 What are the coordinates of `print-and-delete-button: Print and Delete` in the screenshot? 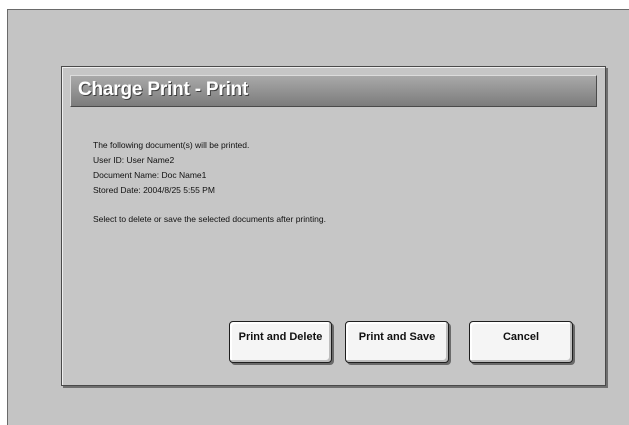 It's located at (280, 342).